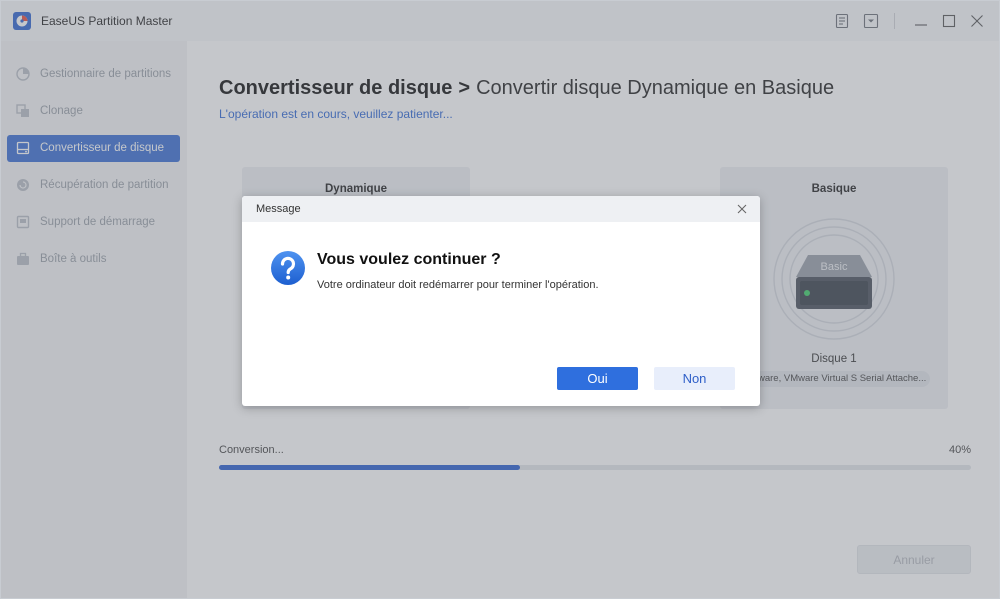 The height and width of the screenshot is (599, 1000). What do you see at coordinates (597, 378) in the screenshot?
I see `yes-button: Oui` at bounding box center [597, 378].